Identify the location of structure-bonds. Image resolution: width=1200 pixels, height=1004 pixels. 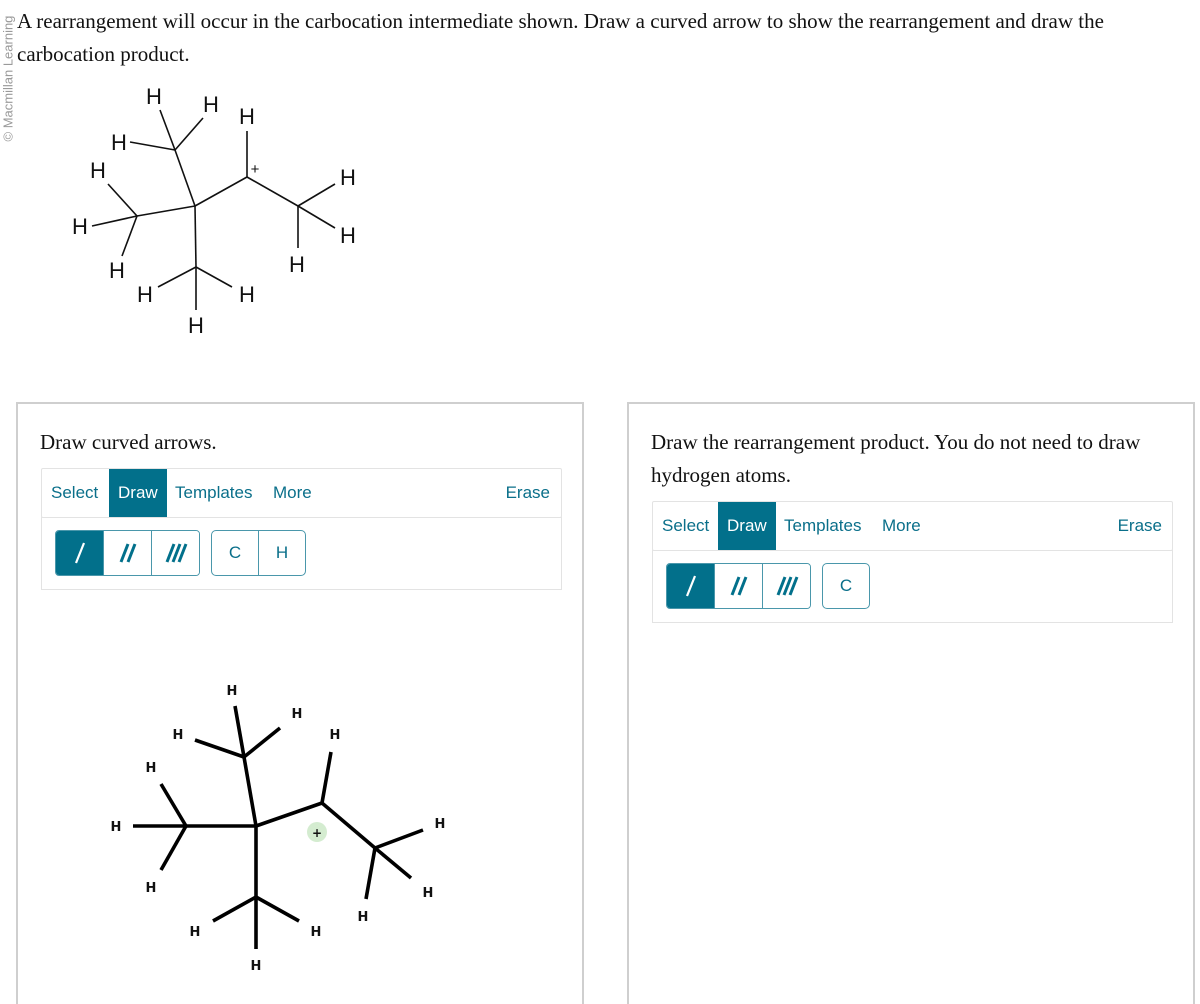
(213, 209).